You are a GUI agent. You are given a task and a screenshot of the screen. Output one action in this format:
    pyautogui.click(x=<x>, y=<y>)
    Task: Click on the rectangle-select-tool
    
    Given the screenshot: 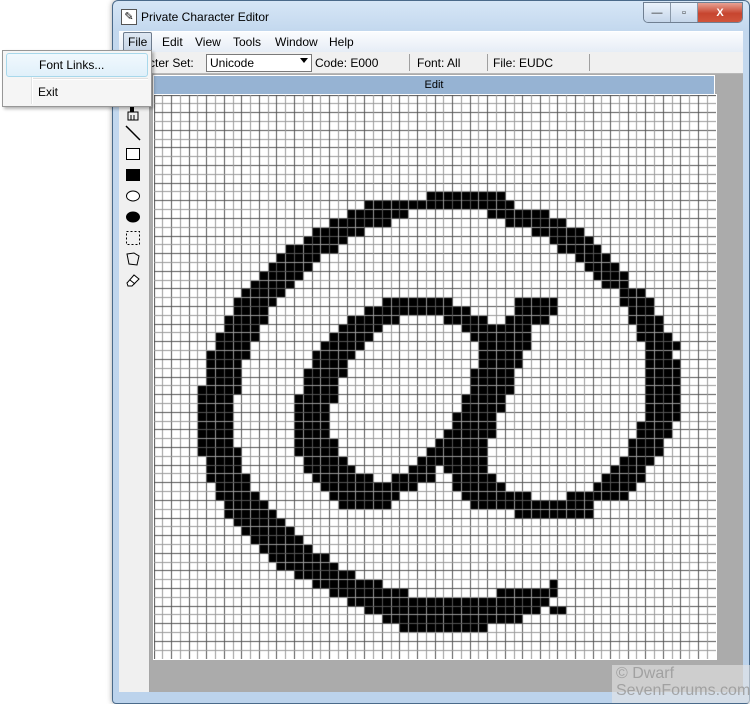 What is the action you would take?
    pyautogui.click(x=133, y=238)
    